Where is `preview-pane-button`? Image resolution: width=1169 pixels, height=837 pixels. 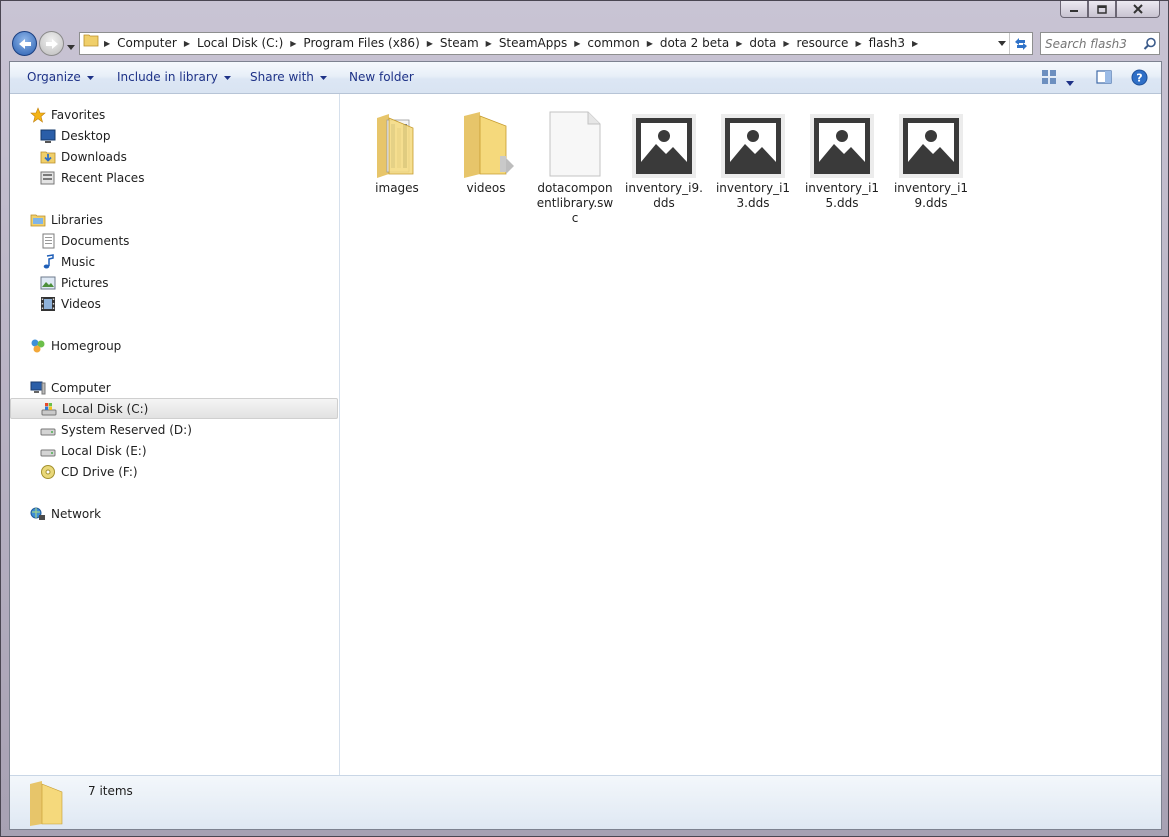 preview-pane-button is located at coordinates (1104, 78).